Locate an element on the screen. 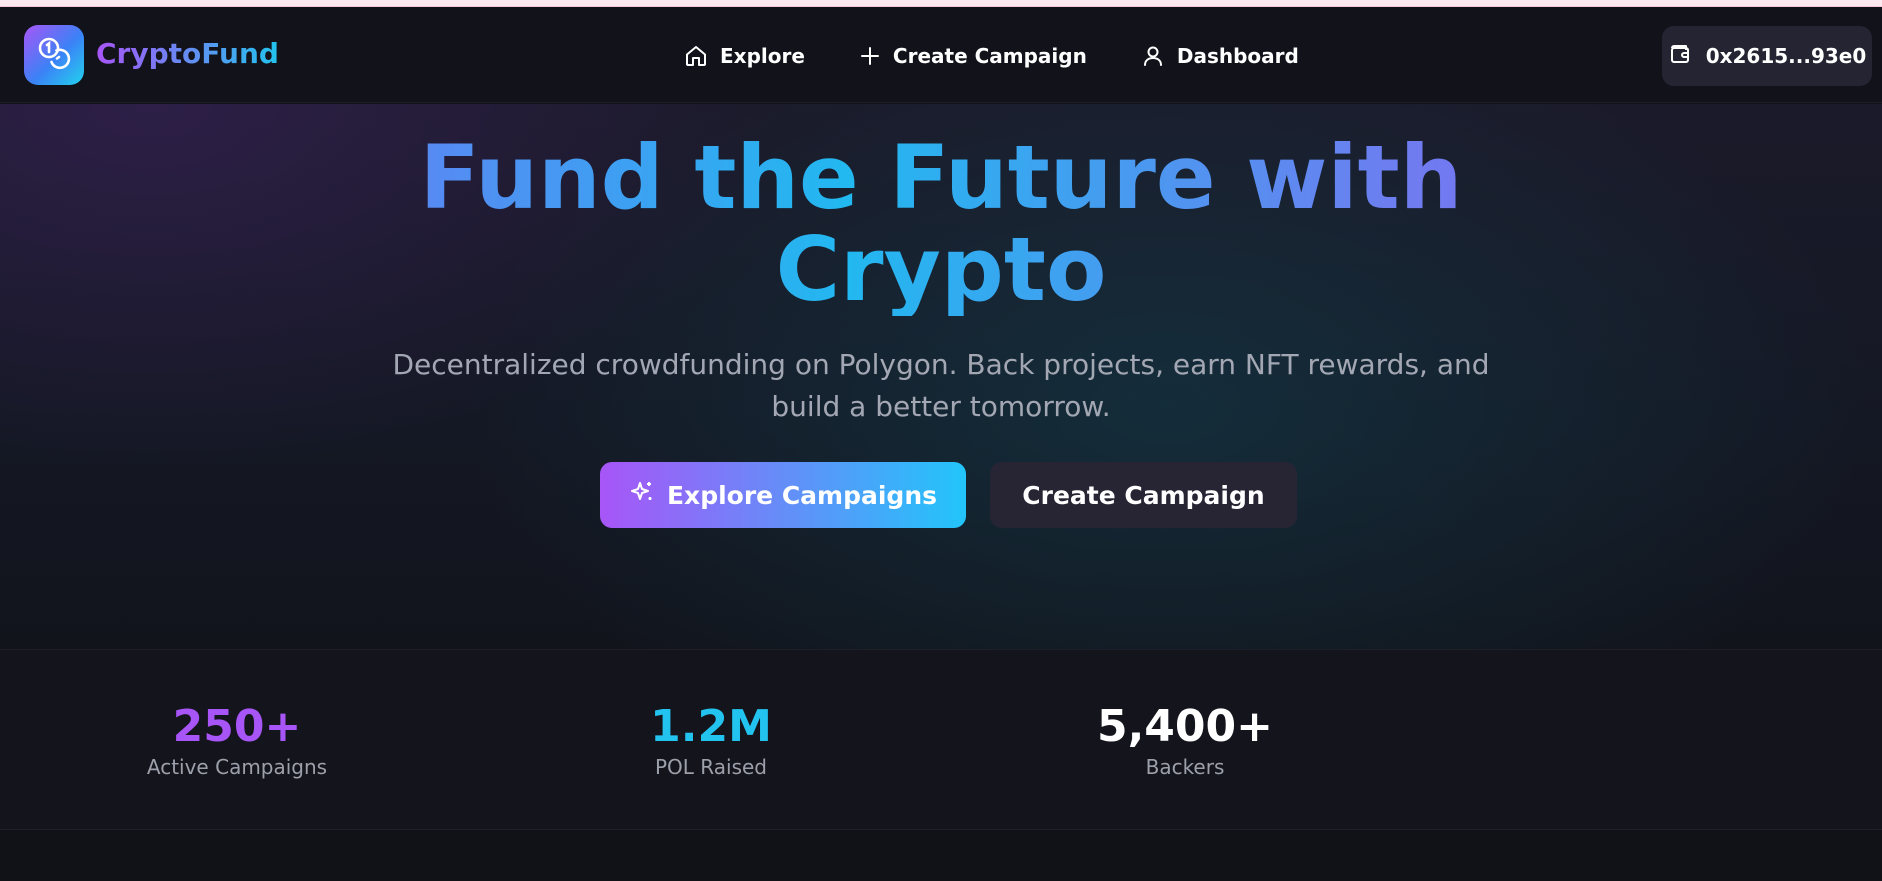  wallet-icon is located at coordinates (1680, 56).